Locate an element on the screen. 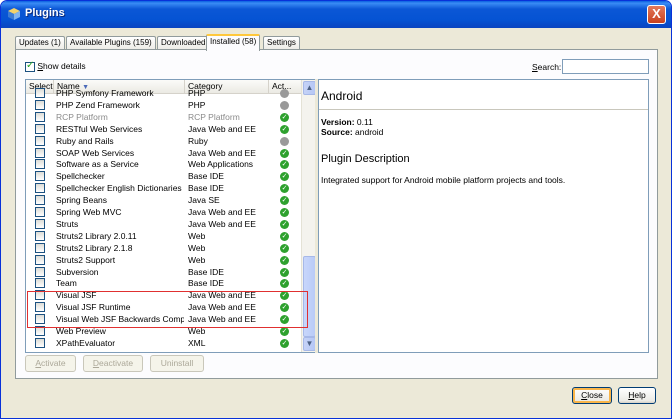 The image size is (672, 419). table-row: Subversion Base IDE ✓ is located at coordinates (163, 272).